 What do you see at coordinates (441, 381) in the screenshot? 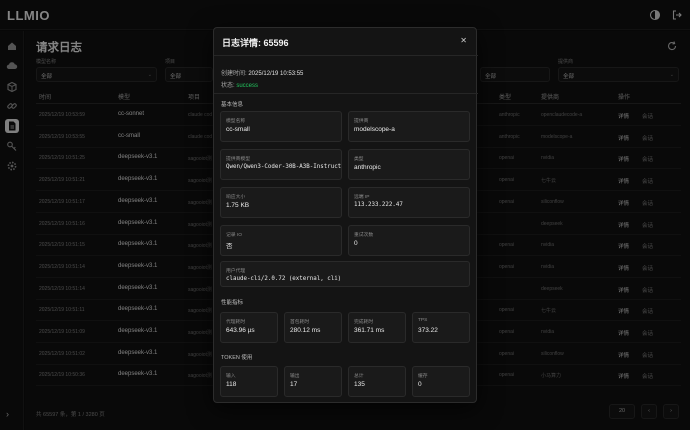
I see `cache-tokens-card: 缓存 0` at bounding box center [441, 381].